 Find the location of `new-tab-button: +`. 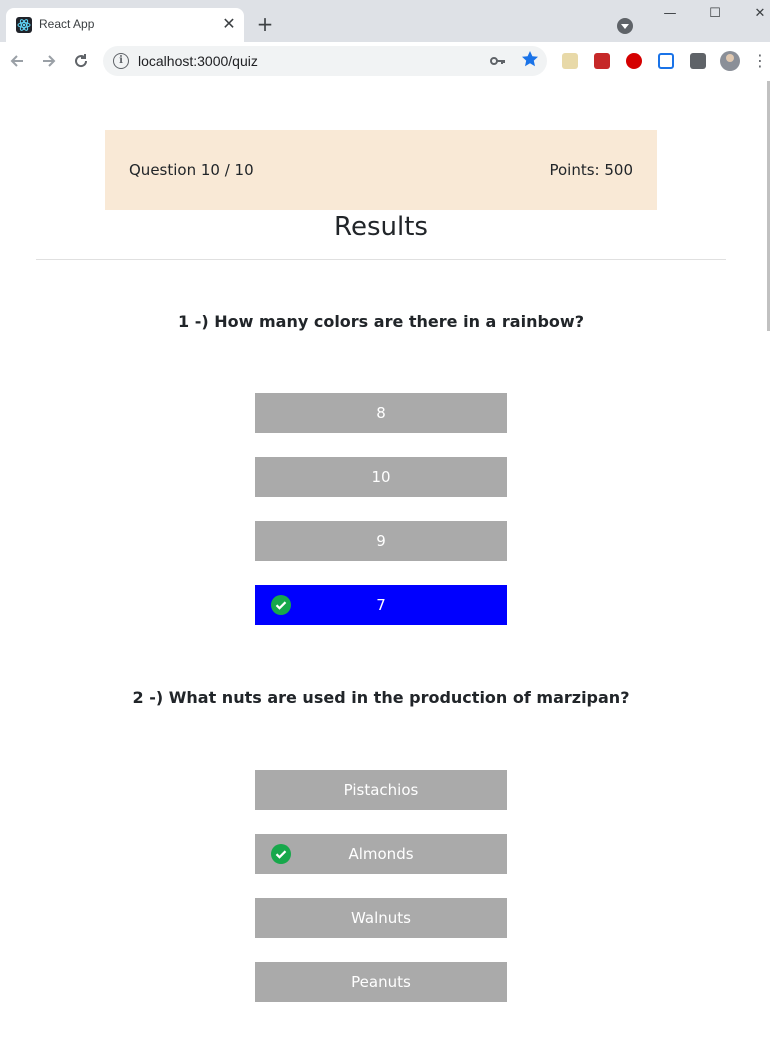

new-tab-button: + is located at coordinates (265, 24).